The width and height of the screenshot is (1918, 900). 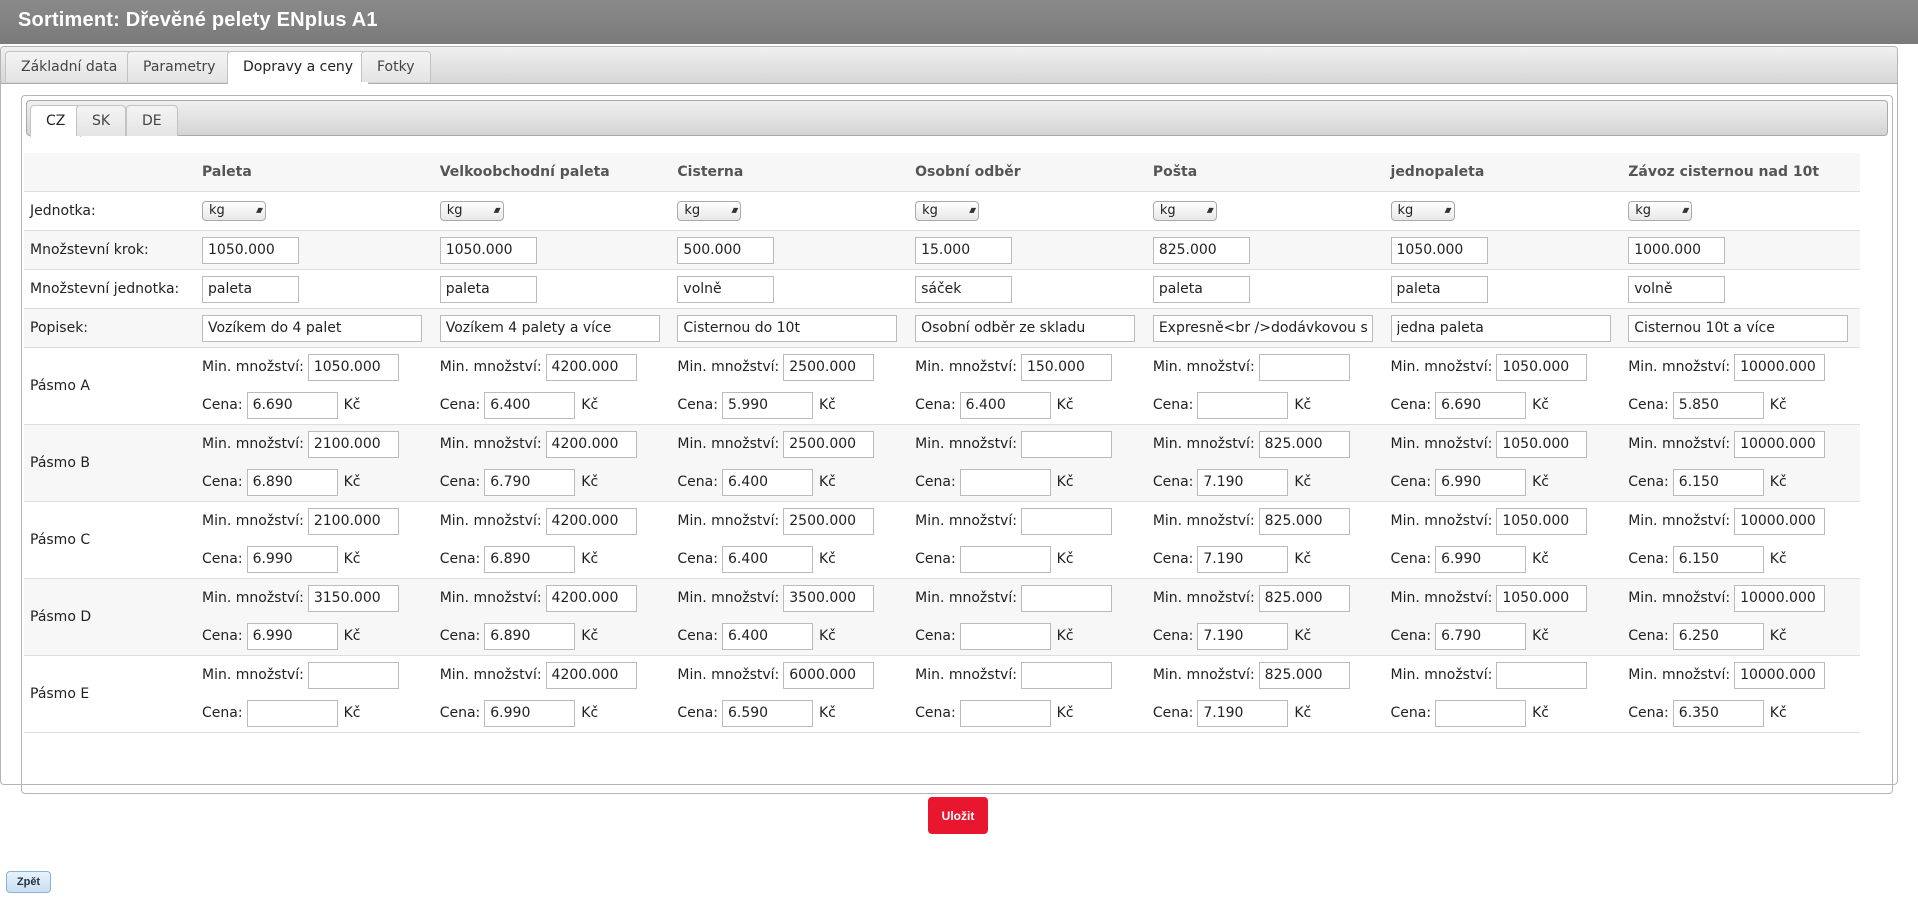 I want to click on tab-country-cz: CZ, so click(x=56, y=121).